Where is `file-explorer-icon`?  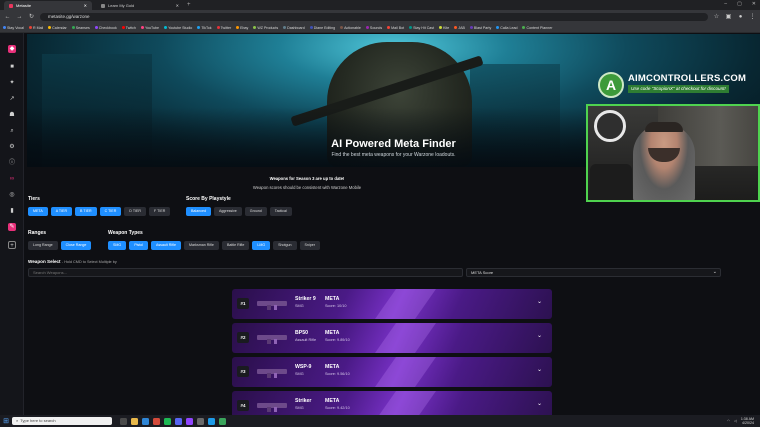 file-explorer-icon is located at coordinates (134, 421).